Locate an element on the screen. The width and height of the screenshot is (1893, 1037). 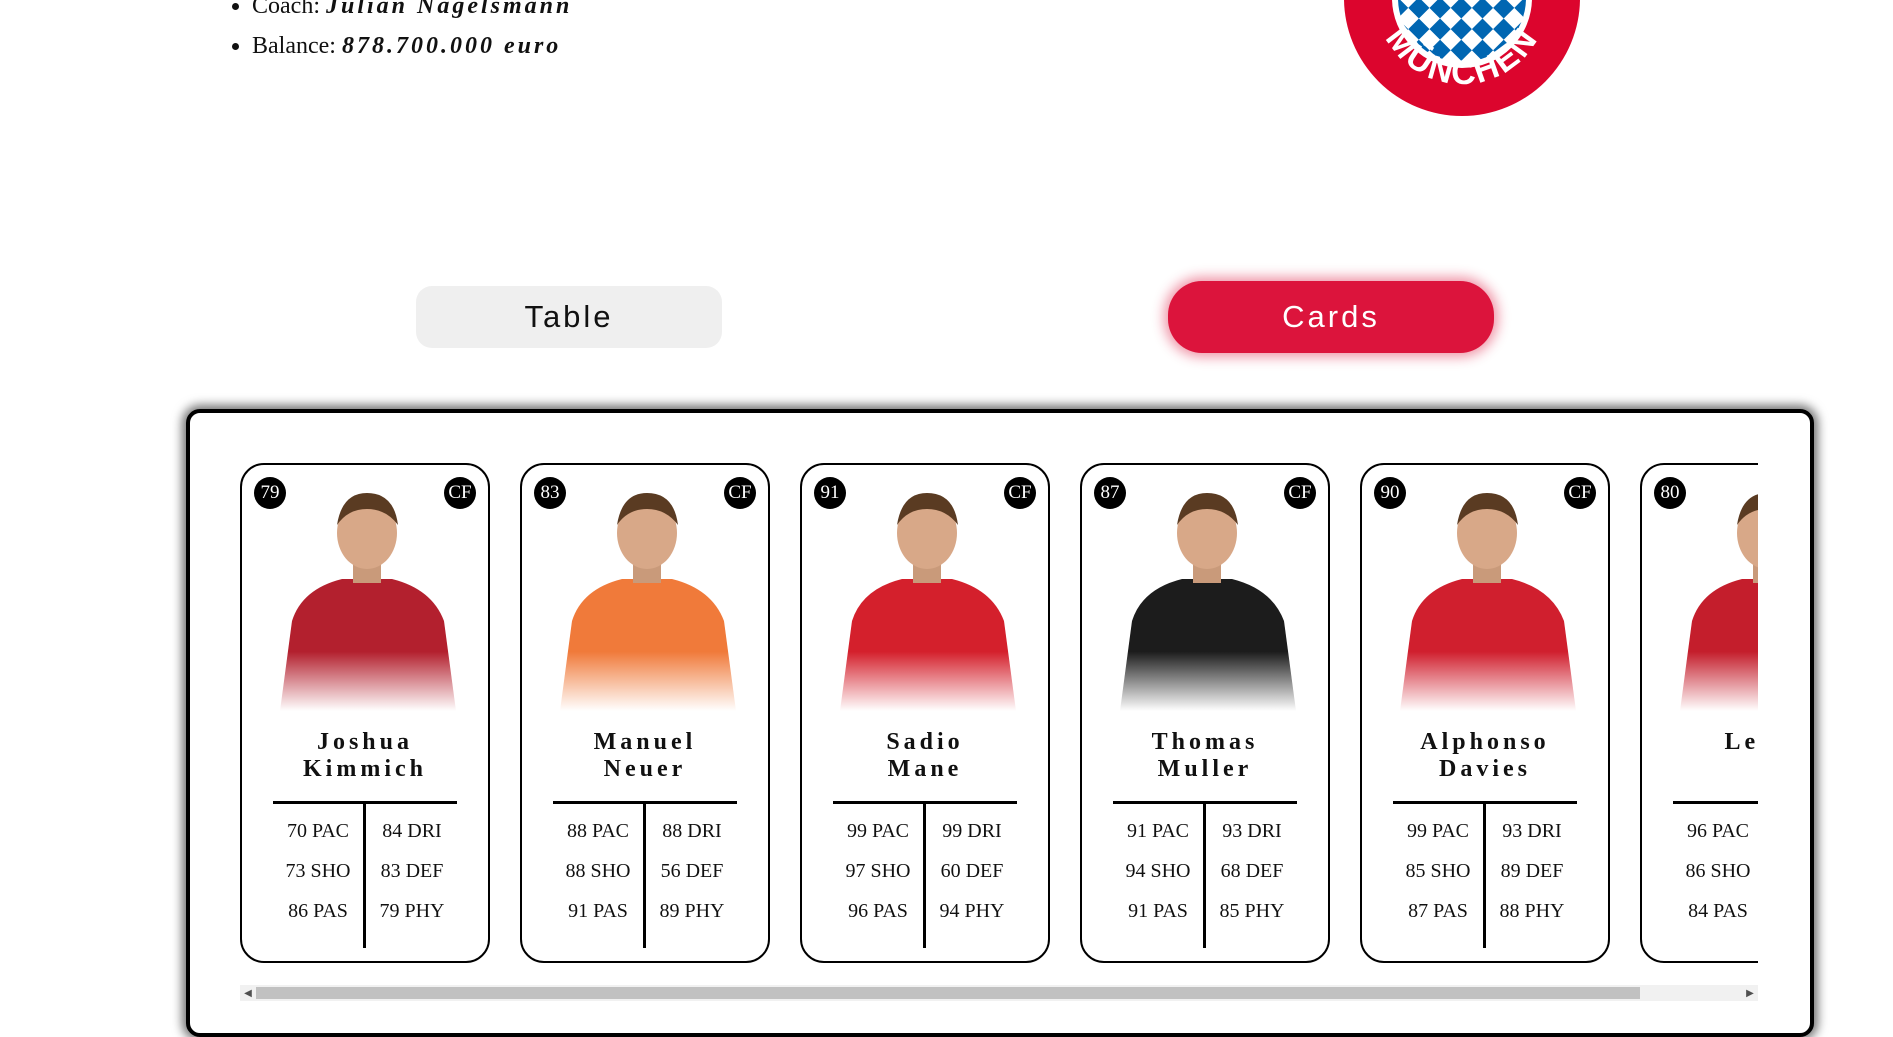
player-stats: 96 PAC 86 SHO 84 PAS is located at coordinates (1715, 874).